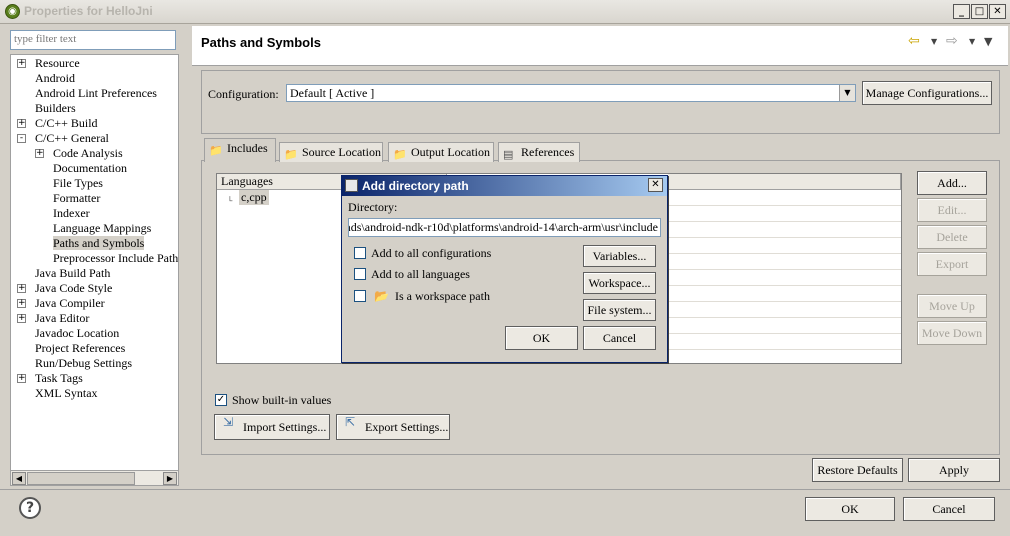 The width and height of the screenshot is (1010, 536). Describe the element at coordinates (508, 154) in the screenshot. I see `references-icon: ▤` at that location.